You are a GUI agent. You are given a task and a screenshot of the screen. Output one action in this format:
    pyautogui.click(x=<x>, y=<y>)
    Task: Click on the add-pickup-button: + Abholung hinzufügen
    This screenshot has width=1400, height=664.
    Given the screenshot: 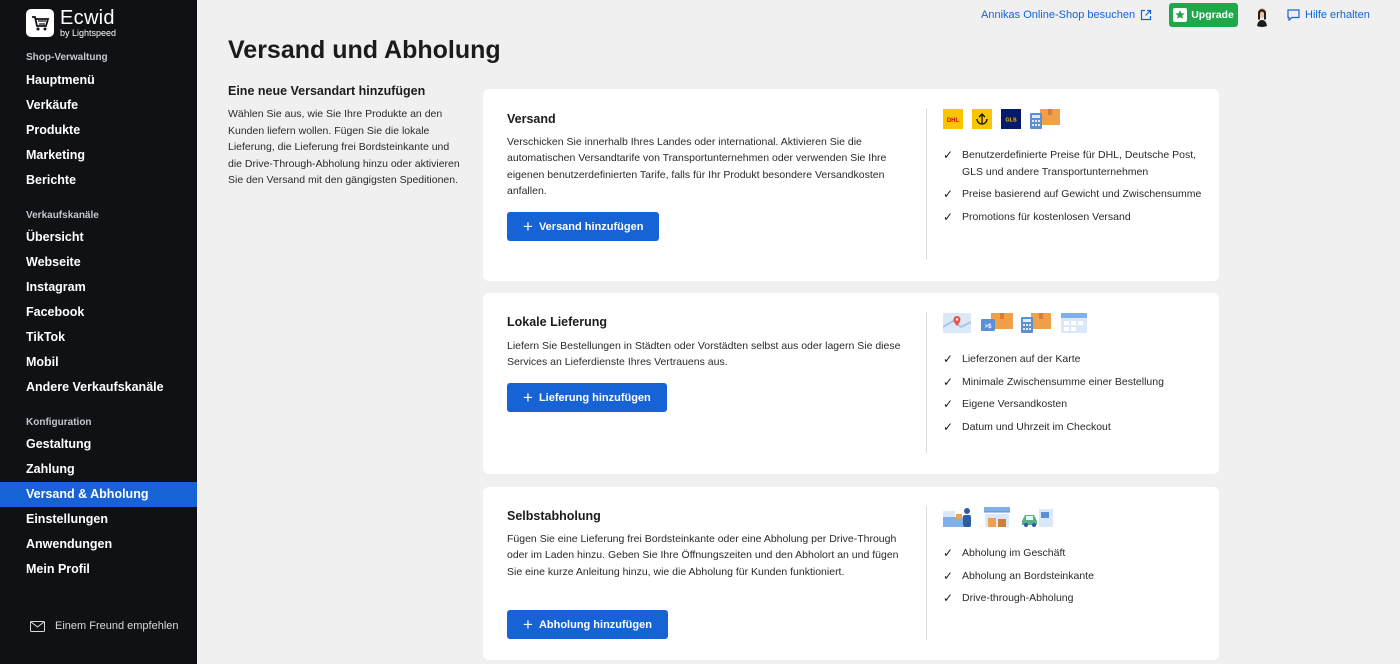 What is the action you would take?
    pyautogui.click(x=587, y=624)
    